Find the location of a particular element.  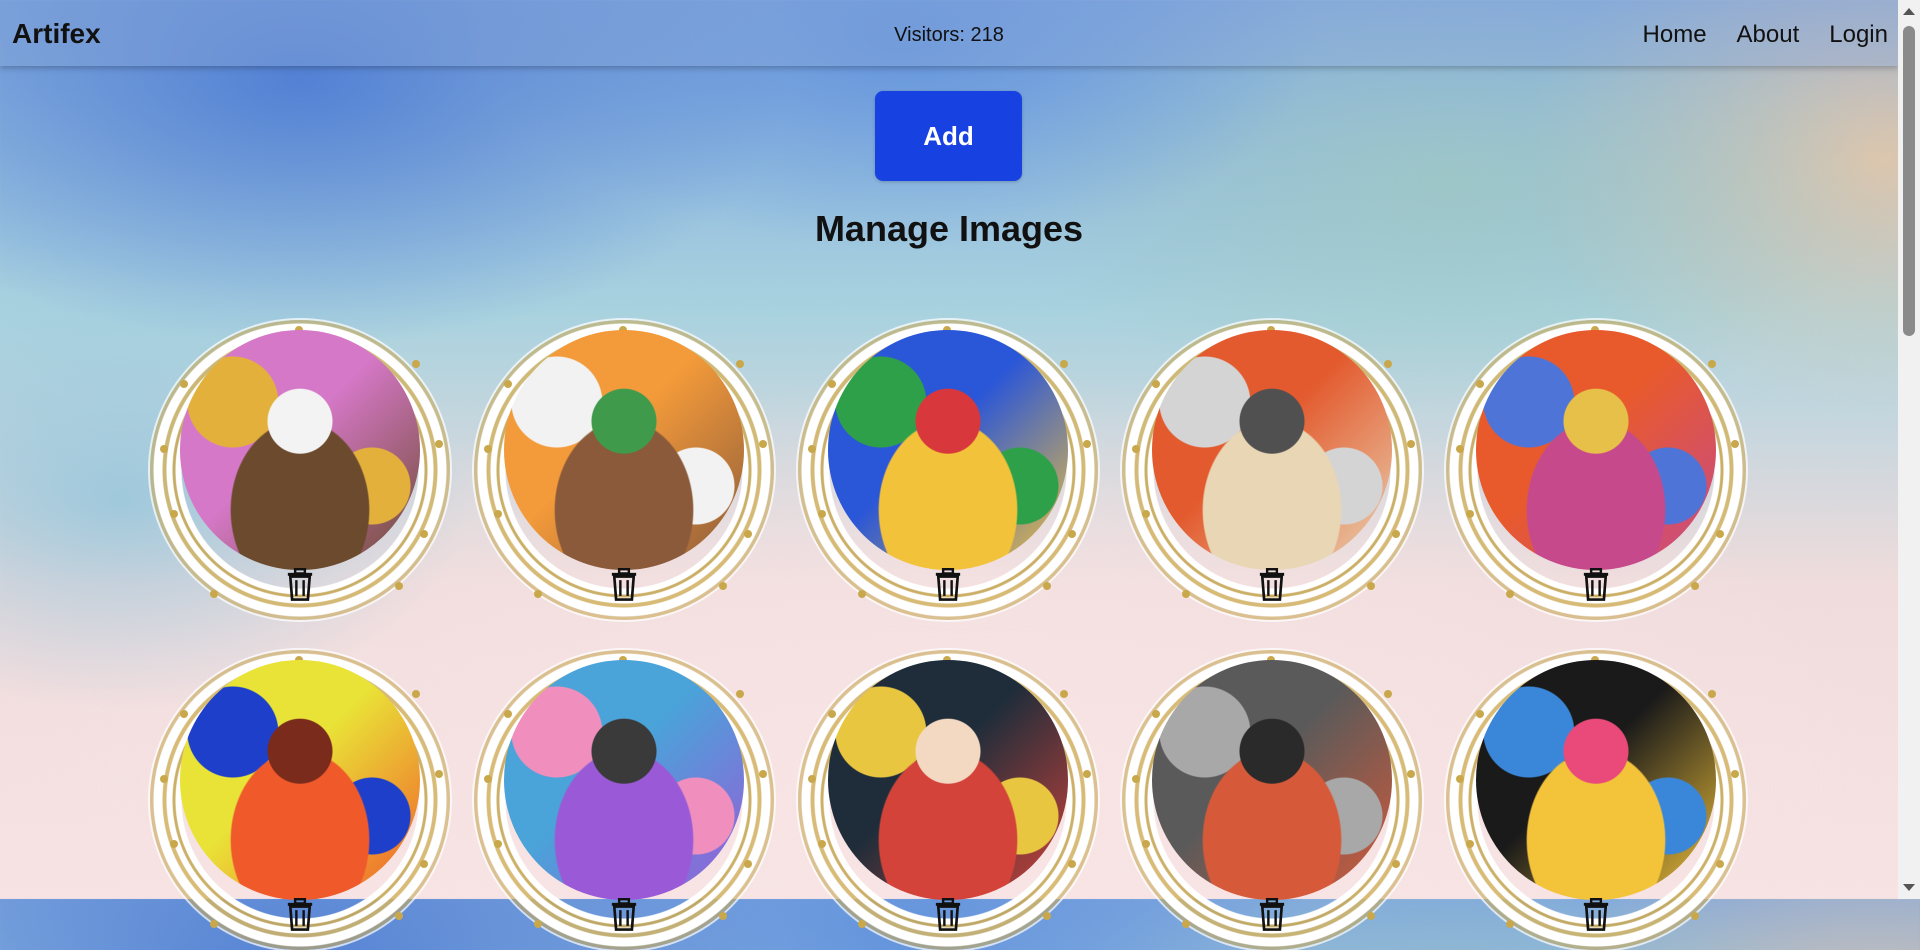

nav-link-home: Home is located at coordinates (1675, 35).